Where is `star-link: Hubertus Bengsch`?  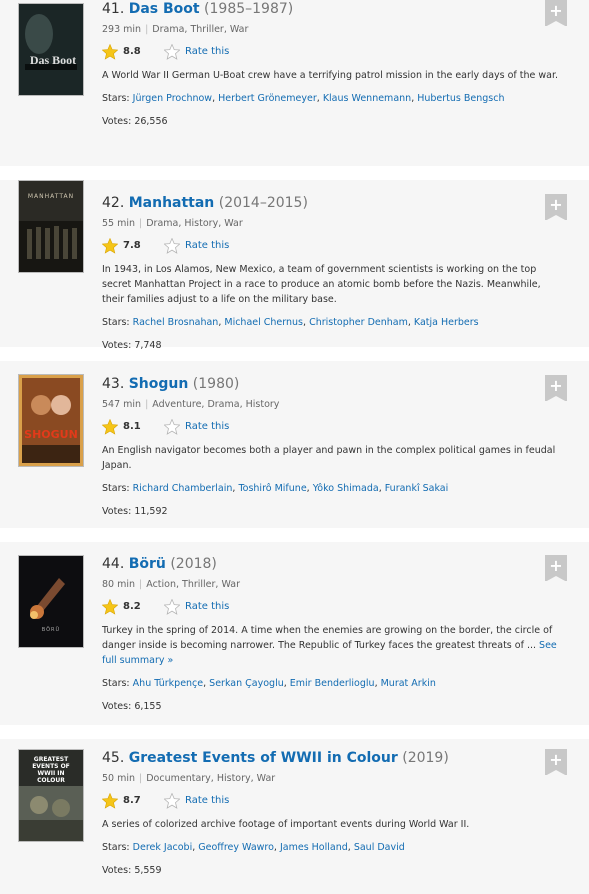
star-link: Hubertus Bengsch is located at coordinates (460, 98).